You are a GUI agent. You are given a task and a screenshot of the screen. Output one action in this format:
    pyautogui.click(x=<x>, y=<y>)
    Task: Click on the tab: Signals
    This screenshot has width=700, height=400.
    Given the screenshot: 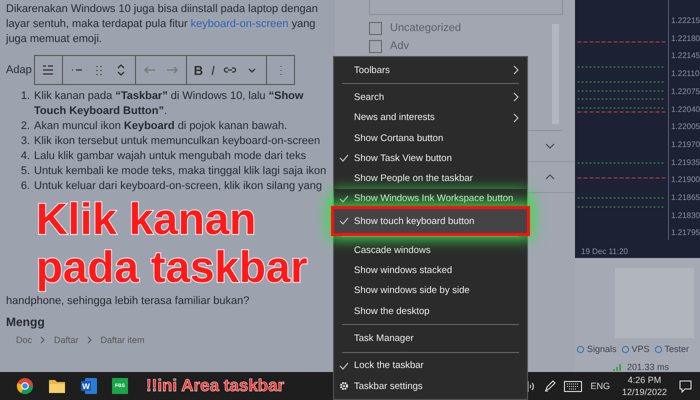 What is the action you would take?
    pyautogui.click(x=596, y=349)
    